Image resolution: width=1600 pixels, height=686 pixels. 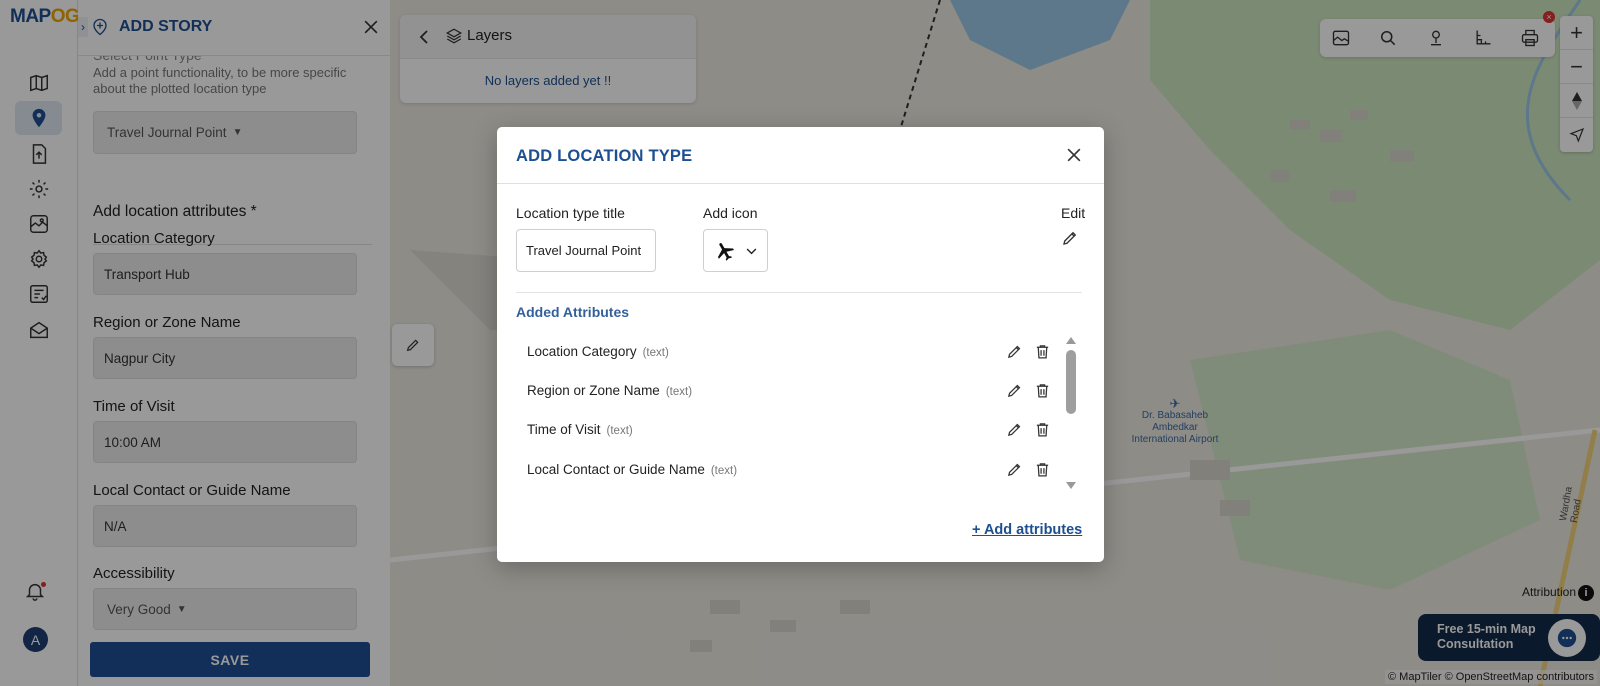 I want to click on attribute-name: Region or Zone Name, so click(x=593, y=390).